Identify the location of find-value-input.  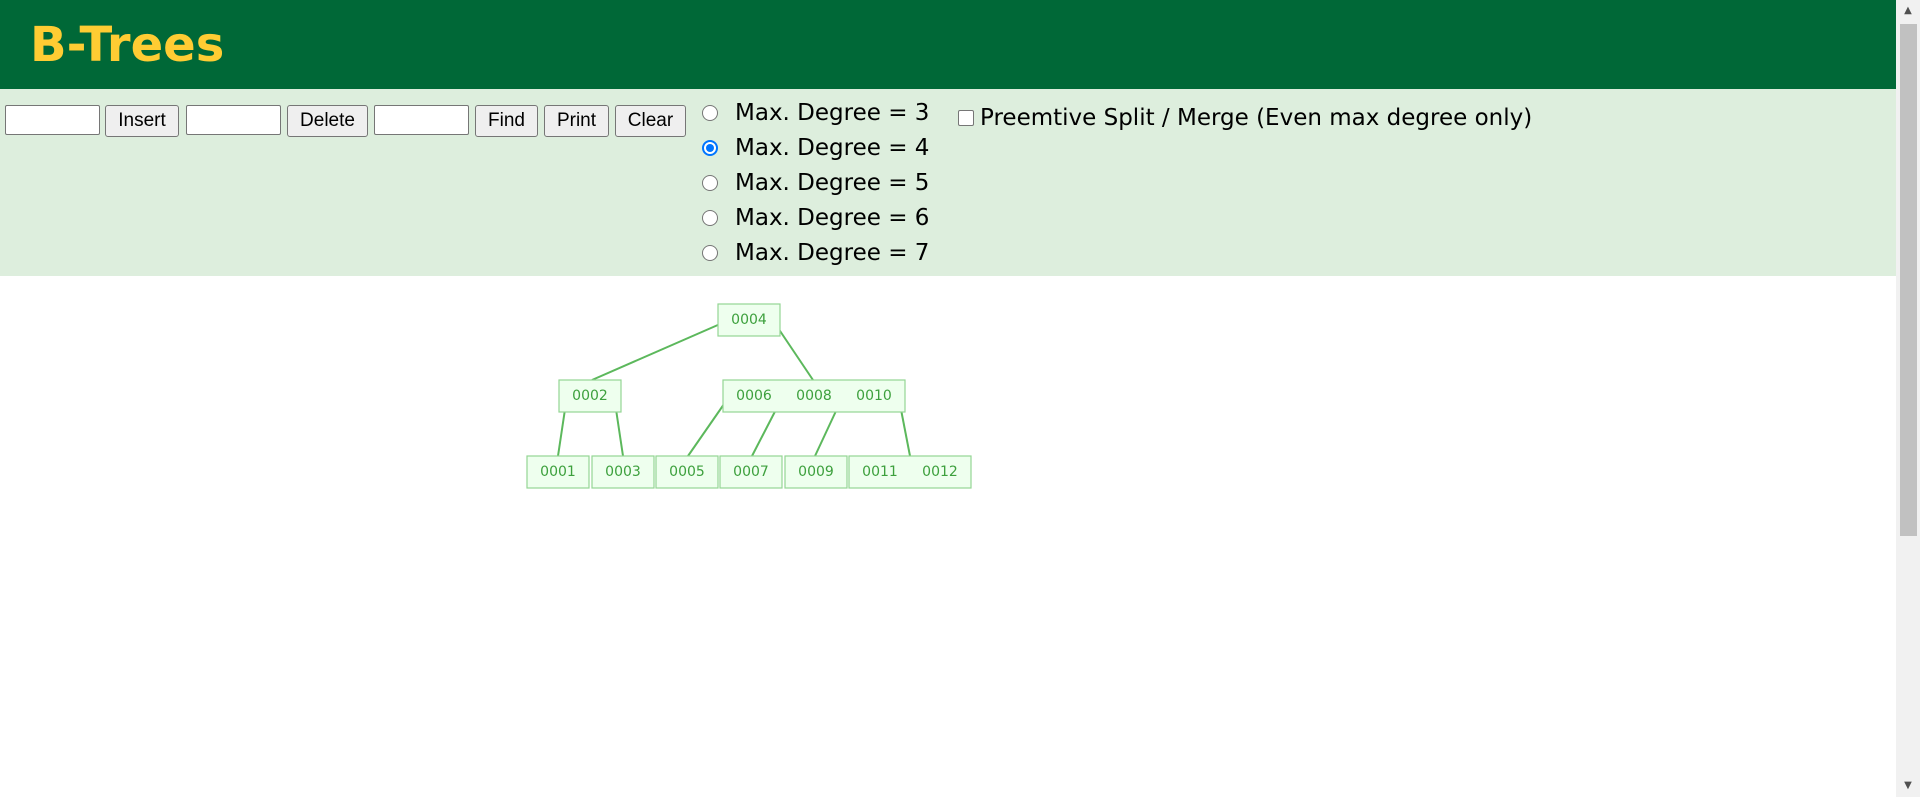
(421, 120).